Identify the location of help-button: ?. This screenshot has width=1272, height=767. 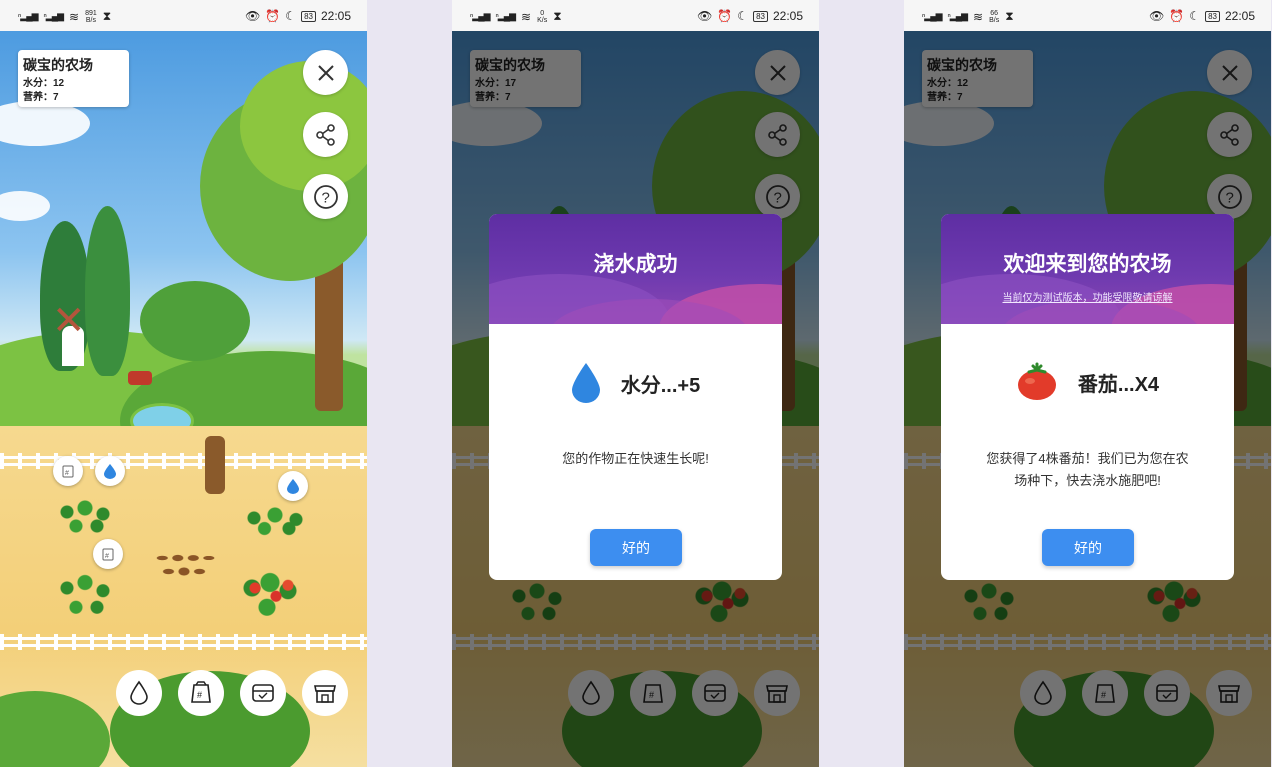
(325, 196).